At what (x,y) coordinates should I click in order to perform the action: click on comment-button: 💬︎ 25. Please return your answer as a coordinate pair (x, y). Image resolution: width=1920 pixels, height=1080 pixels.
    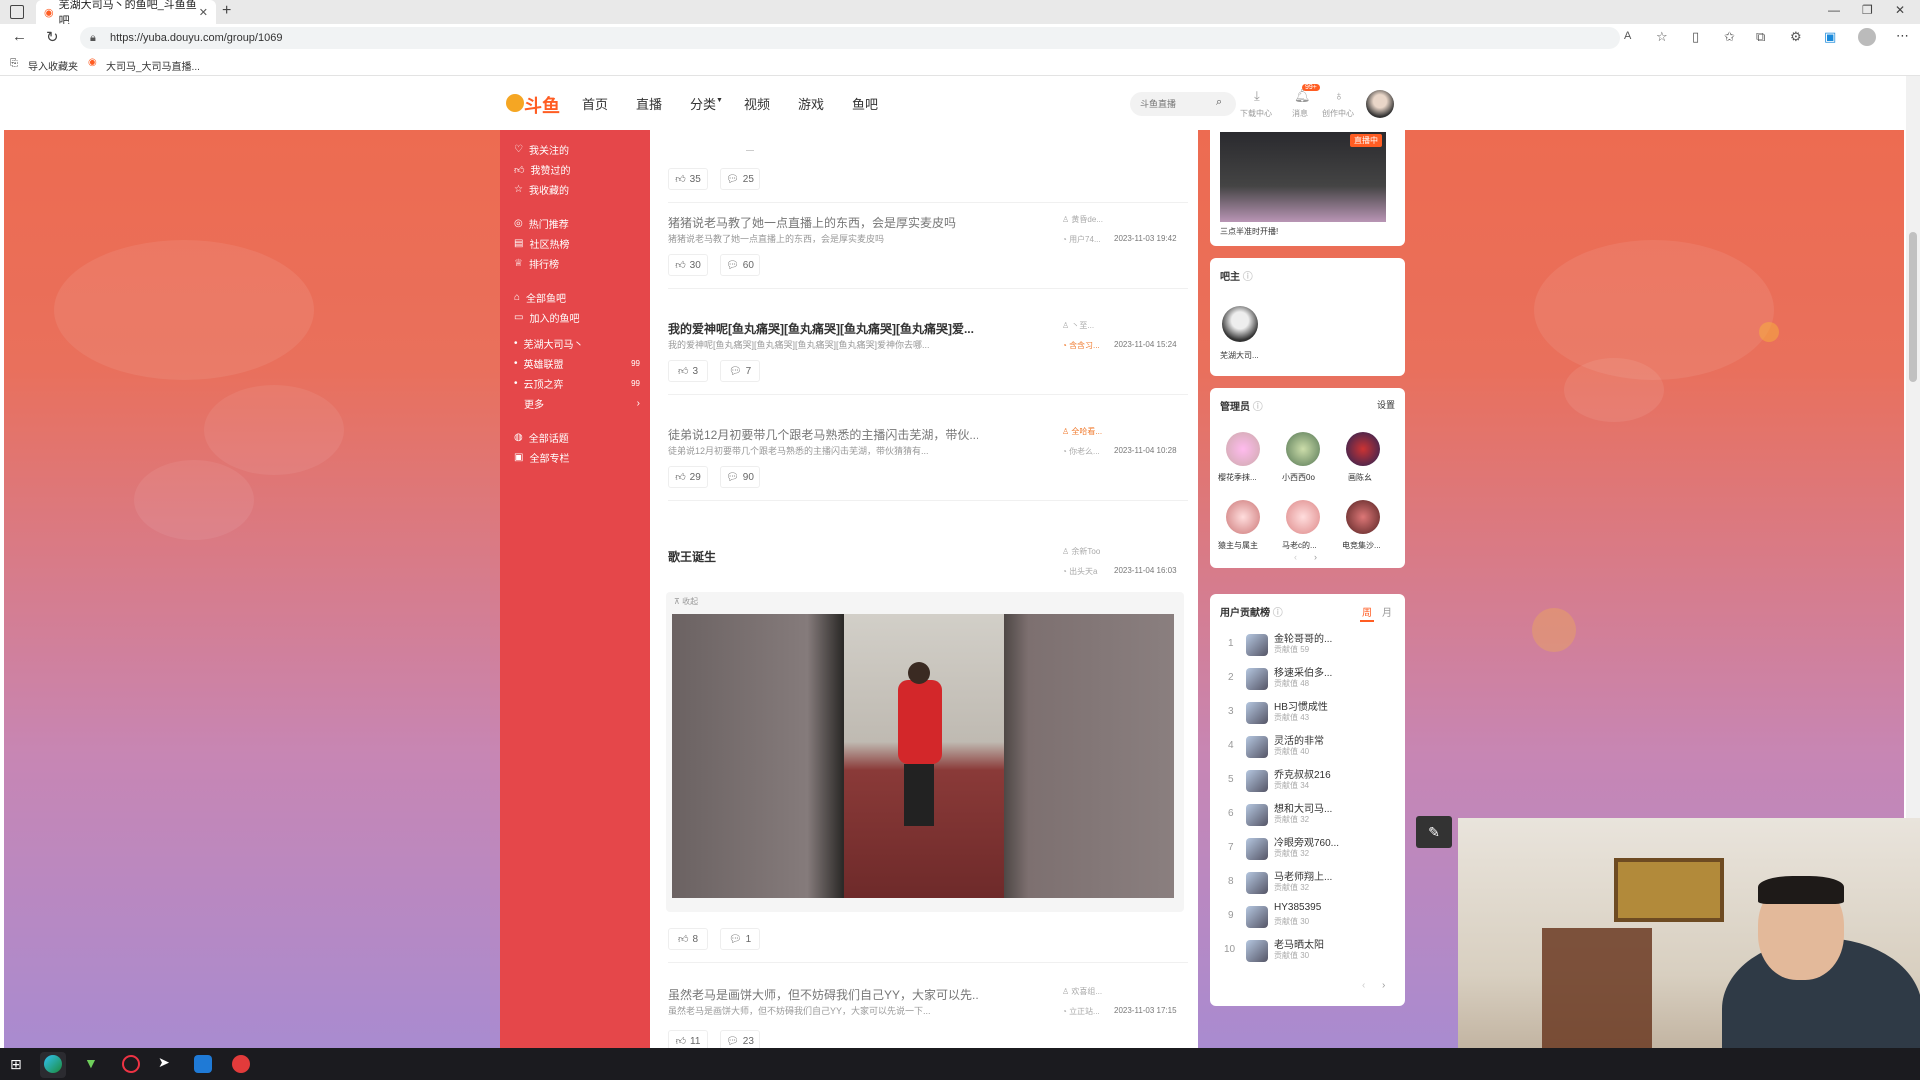
    Looking at the image, I should click on (740, 179).